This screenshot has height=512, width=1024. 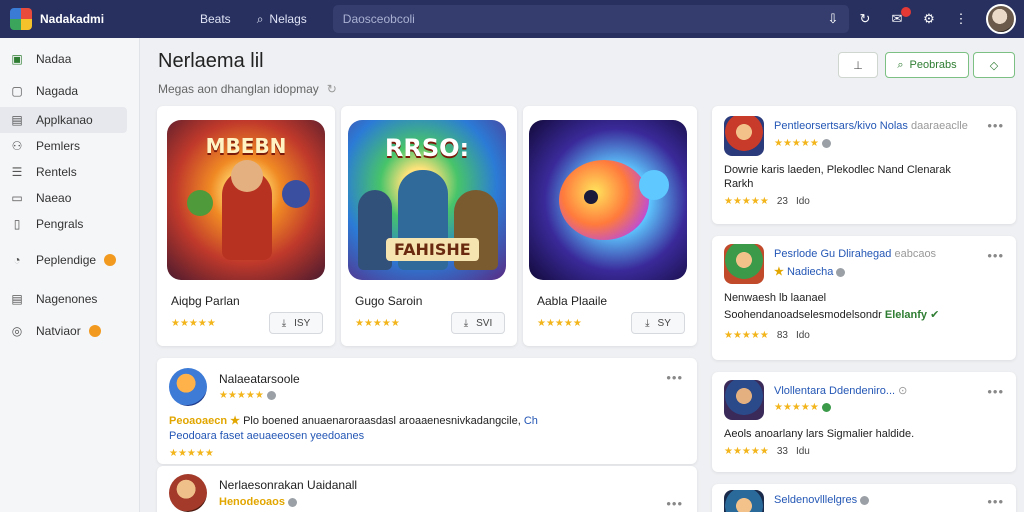 I want to click on sidebar-item-nagada: ▢ Nagada, so click(x=63, y=91).